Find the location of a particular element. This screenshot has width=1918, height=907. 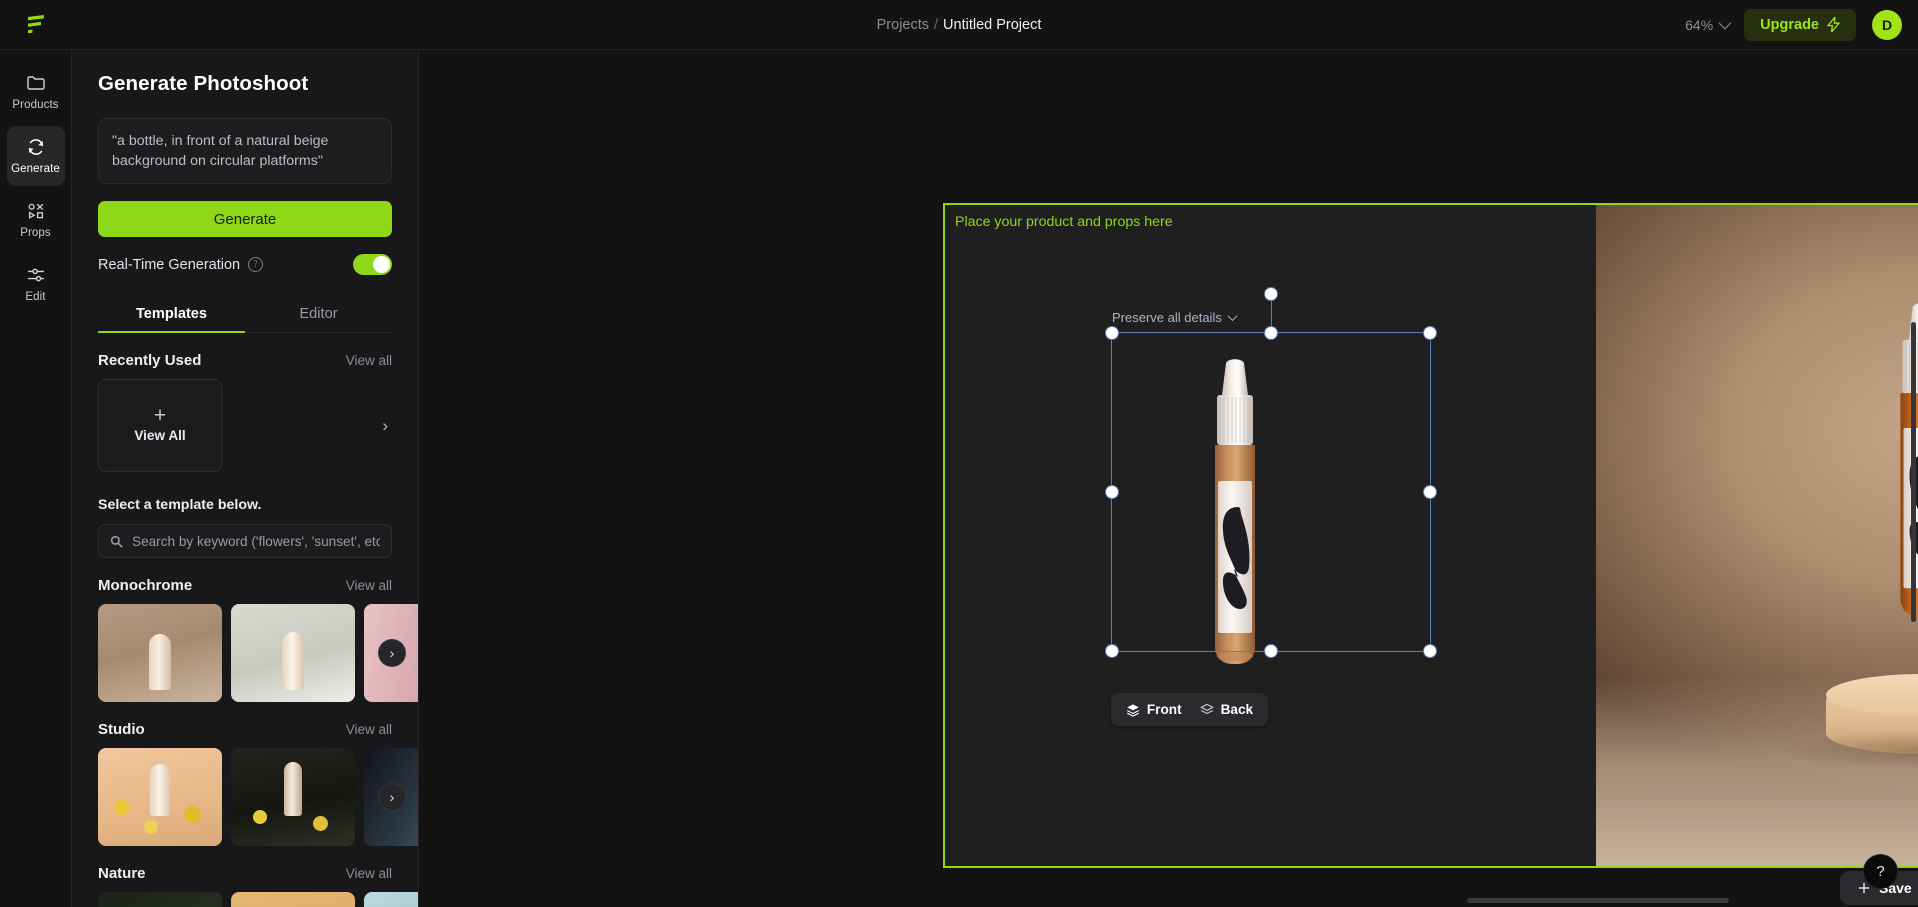

avatar-initial: D is located at coordinates (1887, 24).